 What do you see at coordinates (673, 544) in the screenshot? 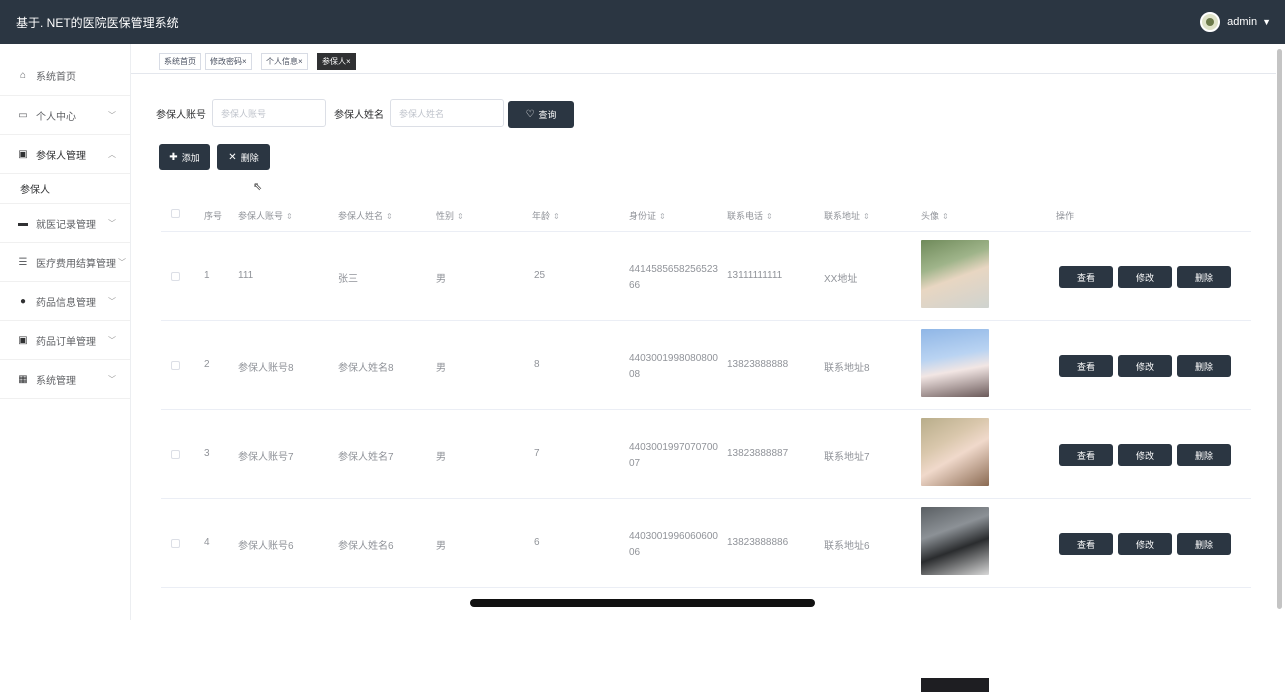
I see `cell-idcard: 440300199606060006` at bounding box center [673, 544].